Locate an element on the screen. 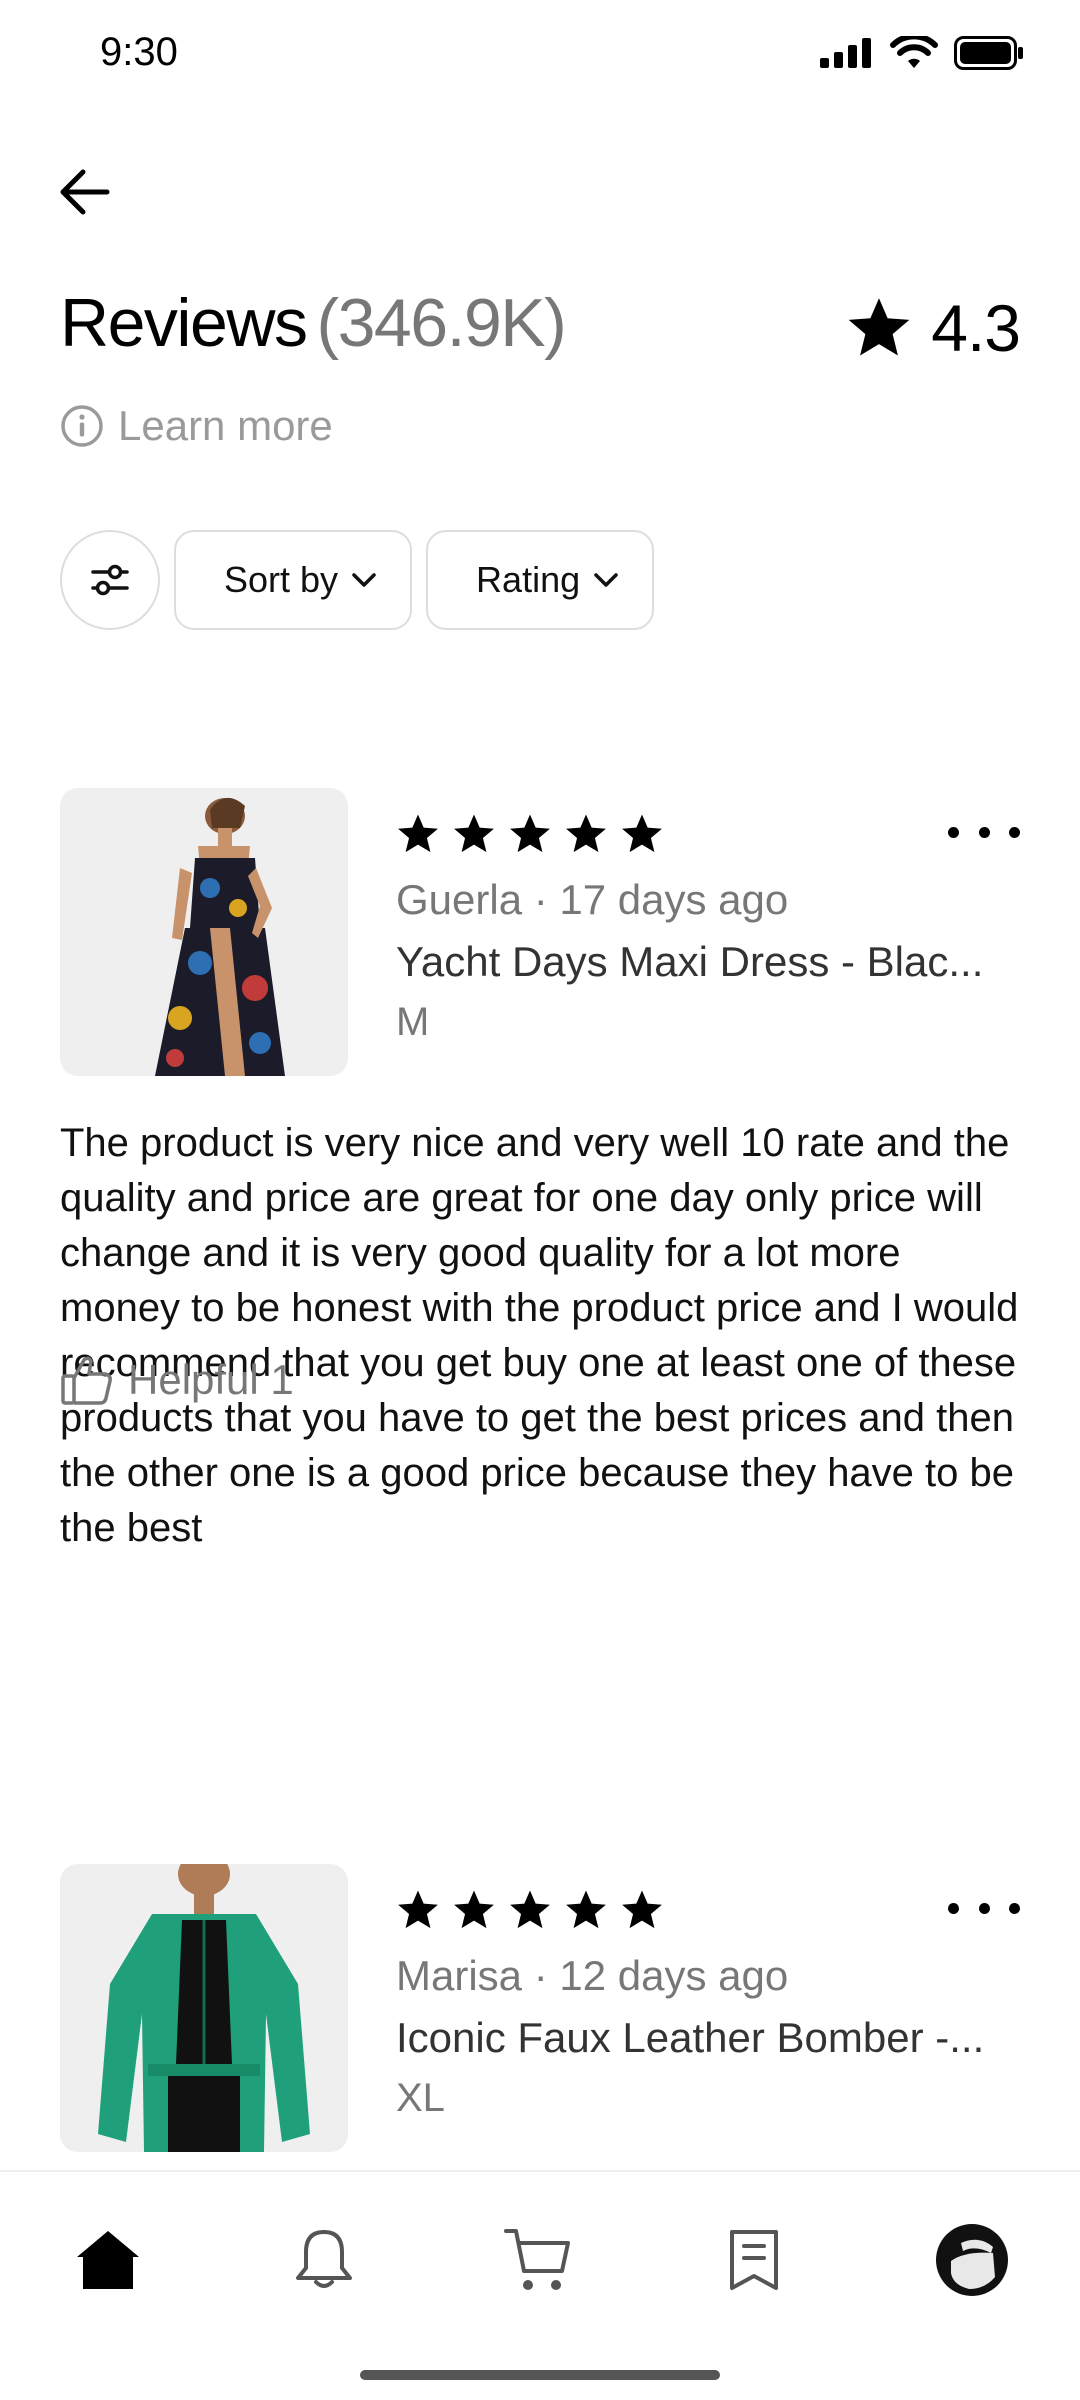 The width and height of the screenshot is (1080, 2400). reviews-header: Reviews (346.9K) 4.3 is located at coordinates (540, 332).